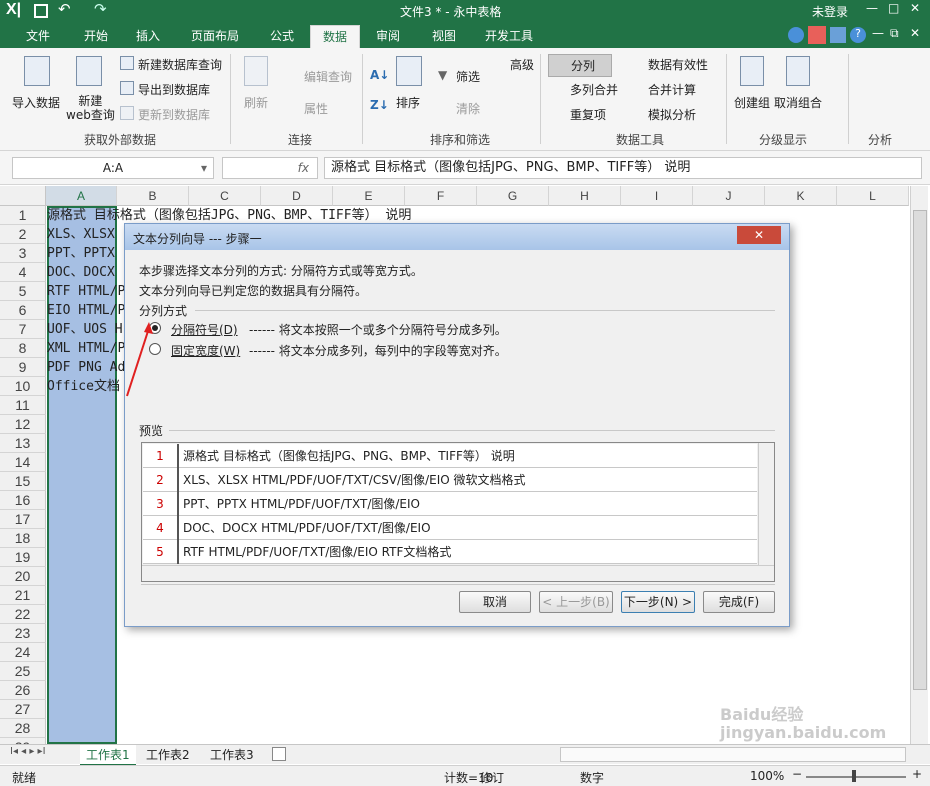 This screenshot has width=930, height=786. I want to click on row-header: 6, so click(23, 310).